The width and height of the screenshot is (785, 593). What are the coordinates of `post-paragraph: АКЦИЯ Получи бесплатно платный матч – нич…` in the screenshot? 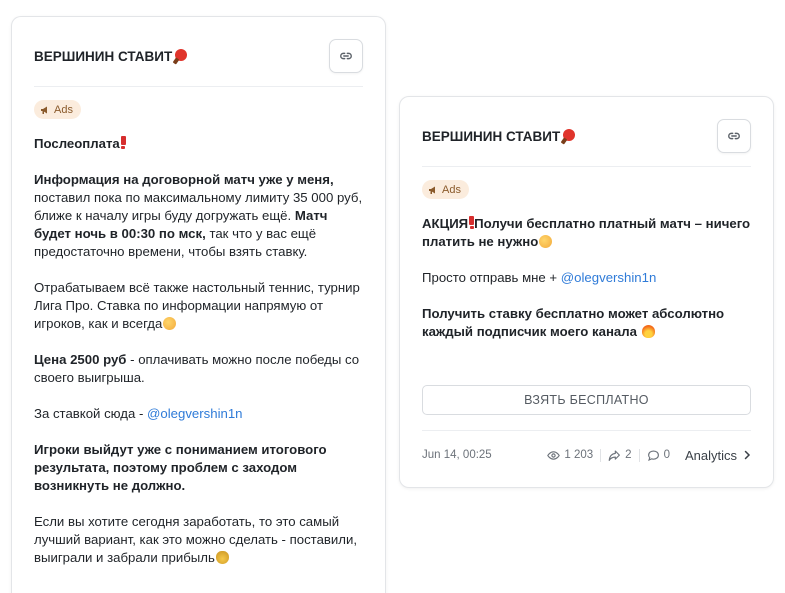 It's located at (586, 233).